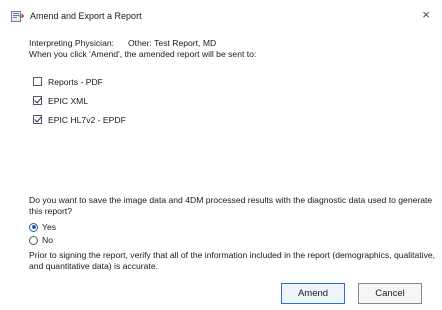  I want to click on save-yes-option: Yes, so click(42, 227).